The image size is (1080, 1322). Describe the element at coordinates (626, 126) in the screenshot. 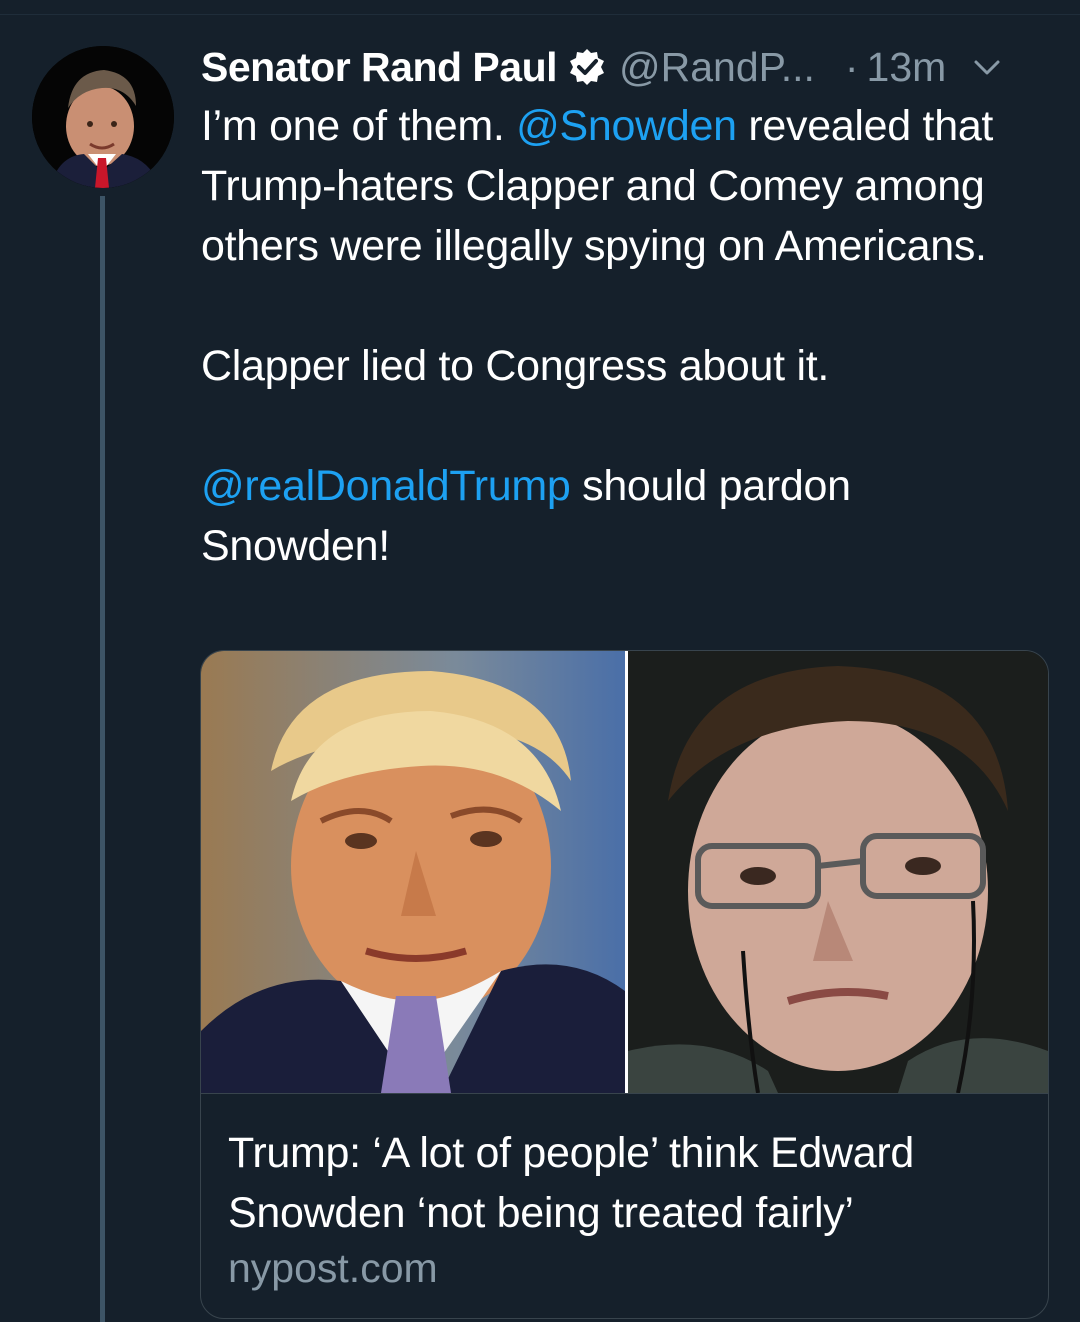

I see `mention-link-snowden: @Snowden` at that location.